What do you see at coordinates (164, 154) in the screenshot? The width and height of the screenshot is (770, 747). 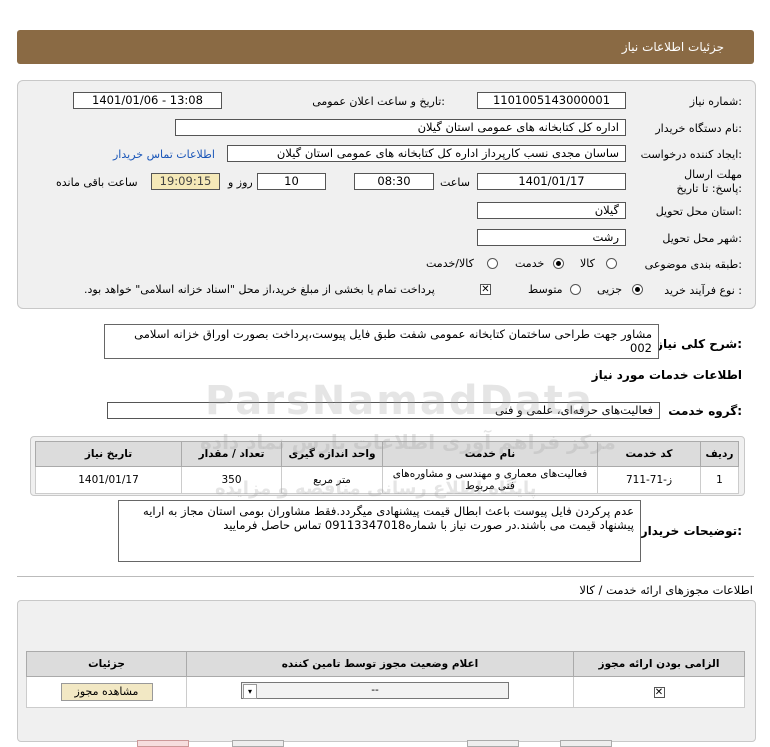 I see `buyer-contact-link: اطلاعات تماس خریدار` at bounding box center [164, 154].